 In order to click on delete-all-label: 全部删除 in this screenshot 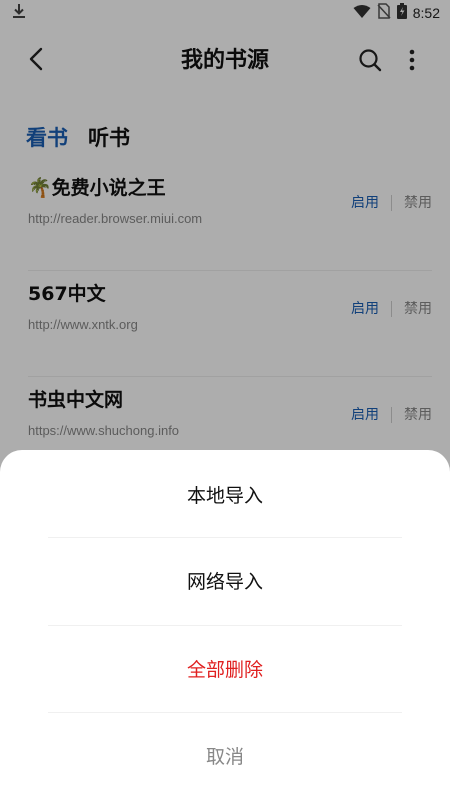, I will do `click(224, 670)`.